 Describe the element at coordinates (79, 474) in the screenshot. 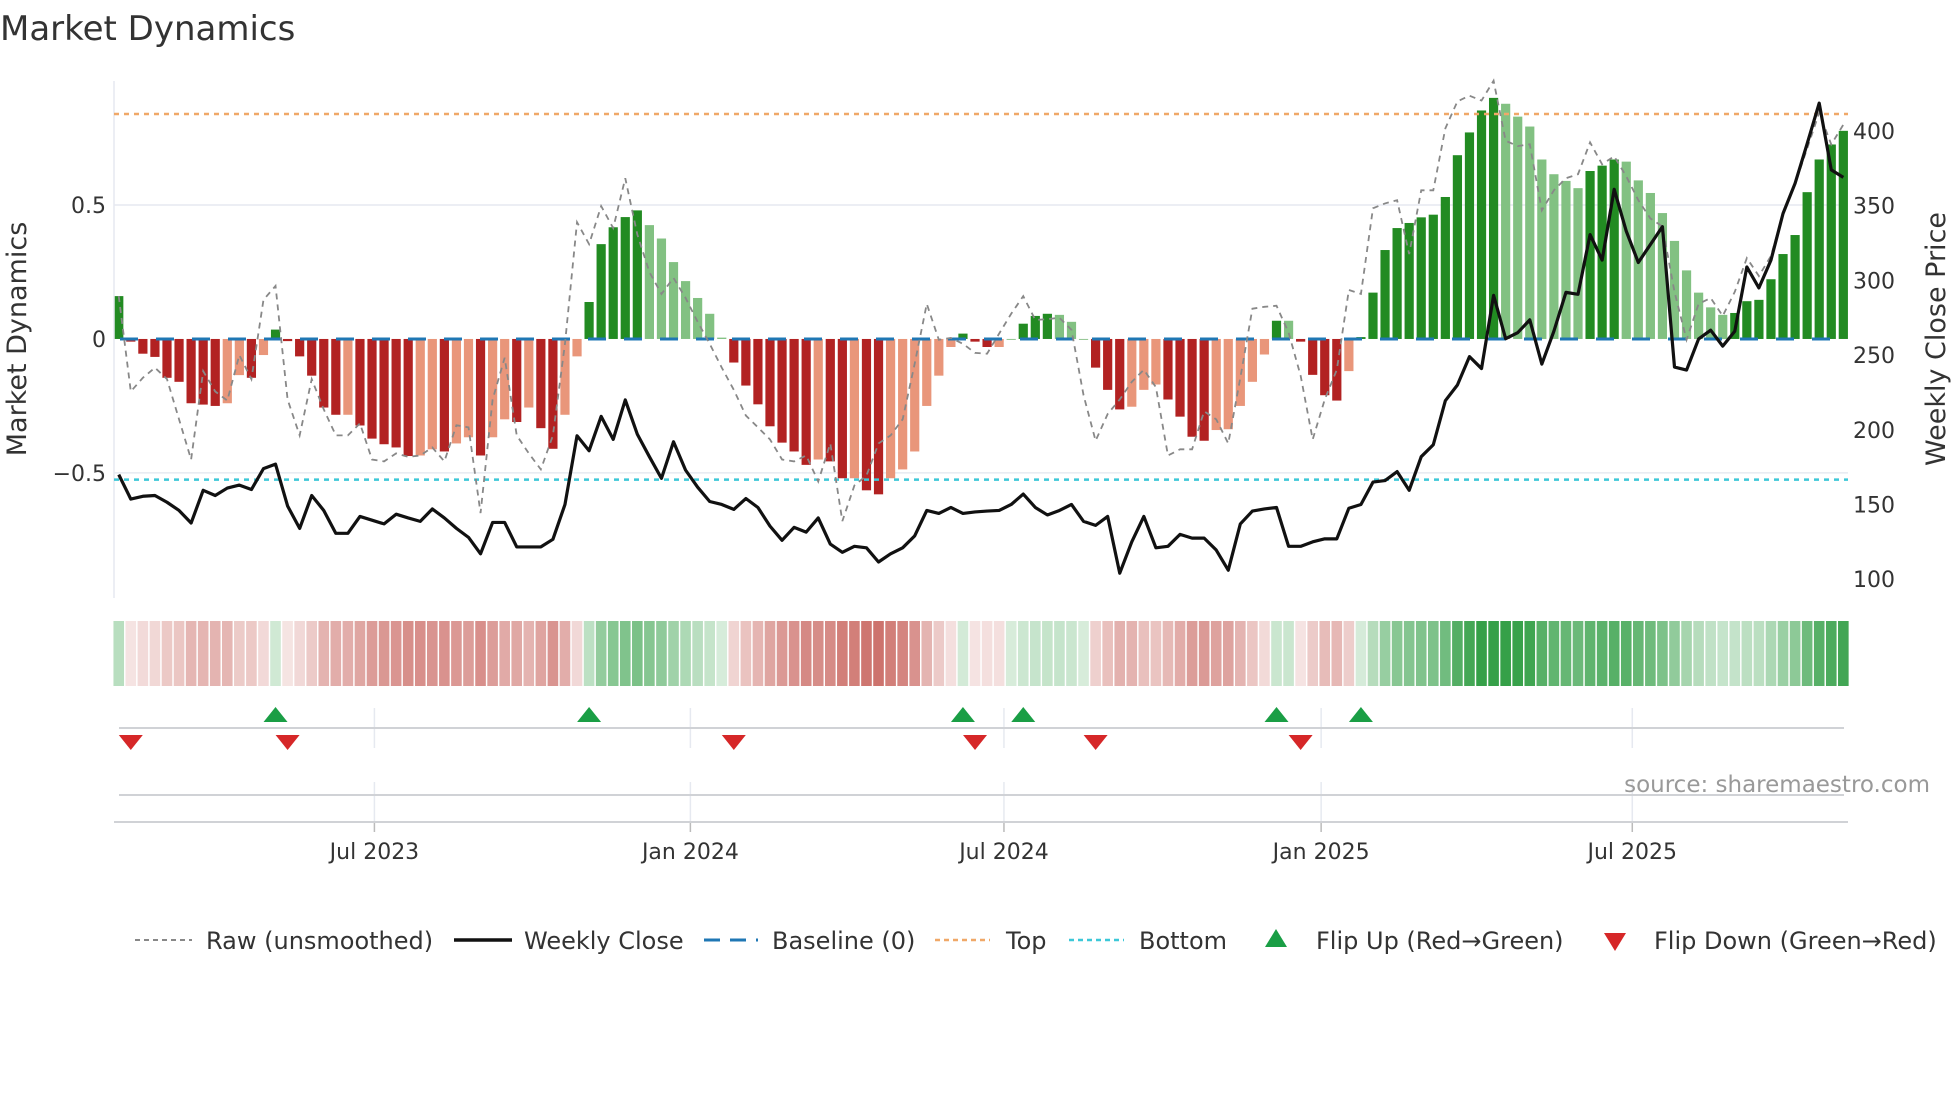

I see `y-tick-label: −0.5` at that location.